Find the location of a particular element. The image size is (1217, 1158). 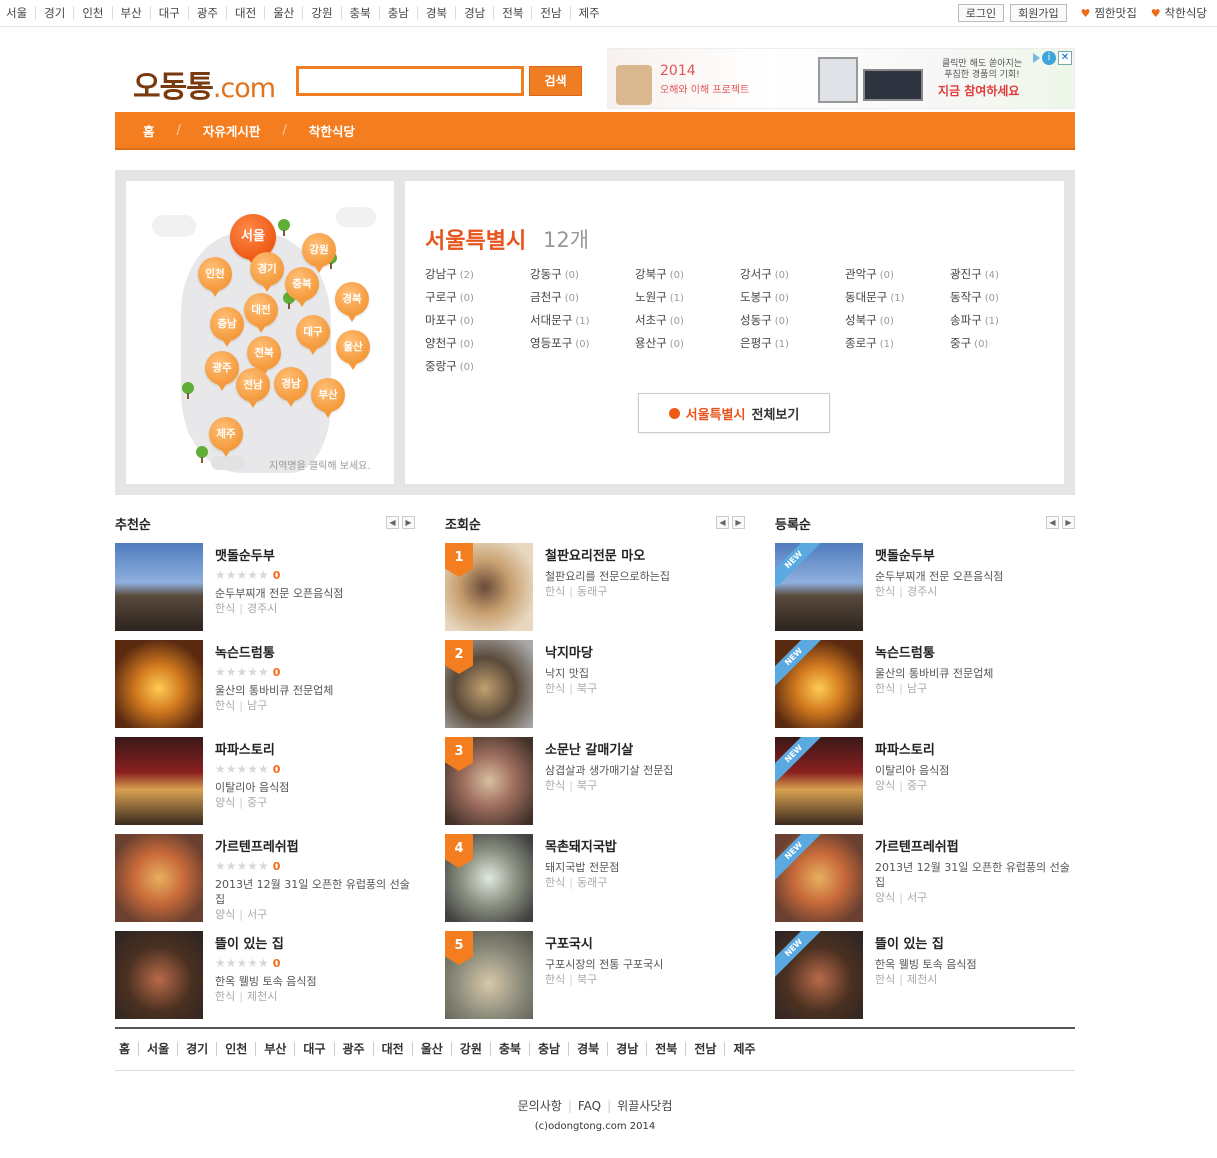

map-pin-6: 경북 is located at coordinates (352, 302).